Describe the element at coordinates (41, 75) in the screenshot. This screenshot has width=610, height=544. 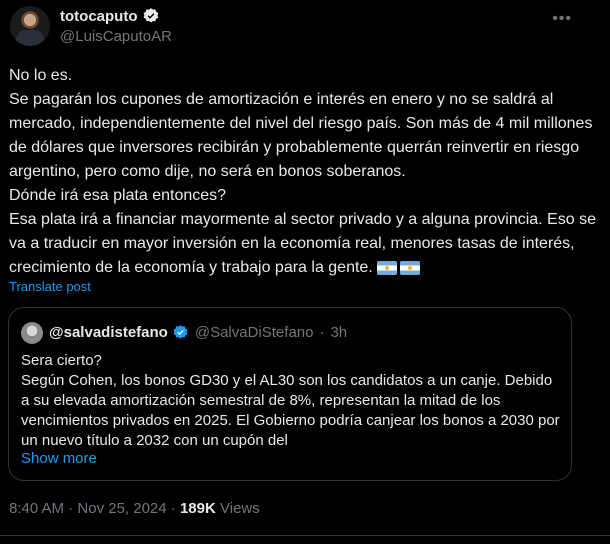
I see `post-line: No lo es.` at that location.